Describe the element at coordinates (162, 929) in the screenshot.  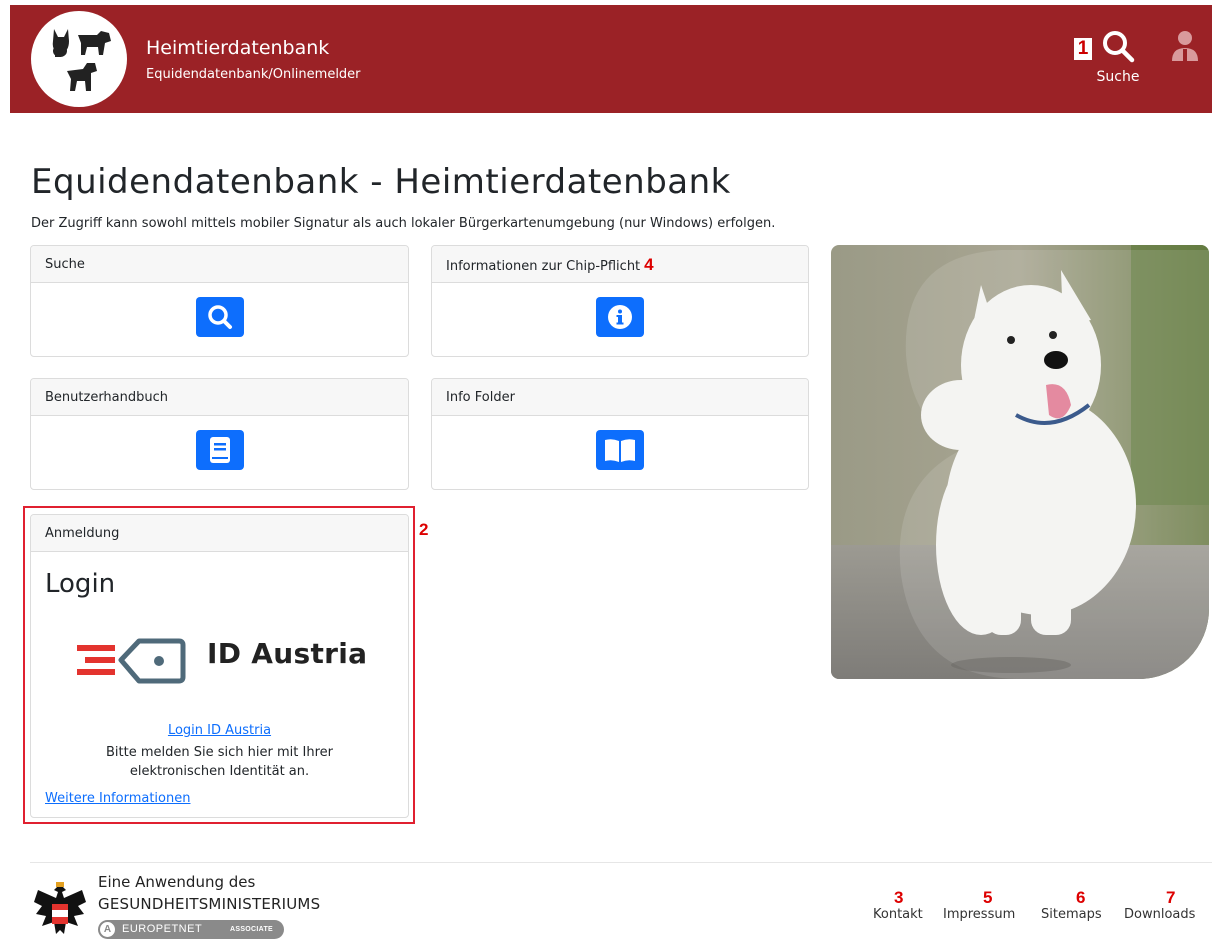
I see `europetnet-name: EUROPETNET` at that location.